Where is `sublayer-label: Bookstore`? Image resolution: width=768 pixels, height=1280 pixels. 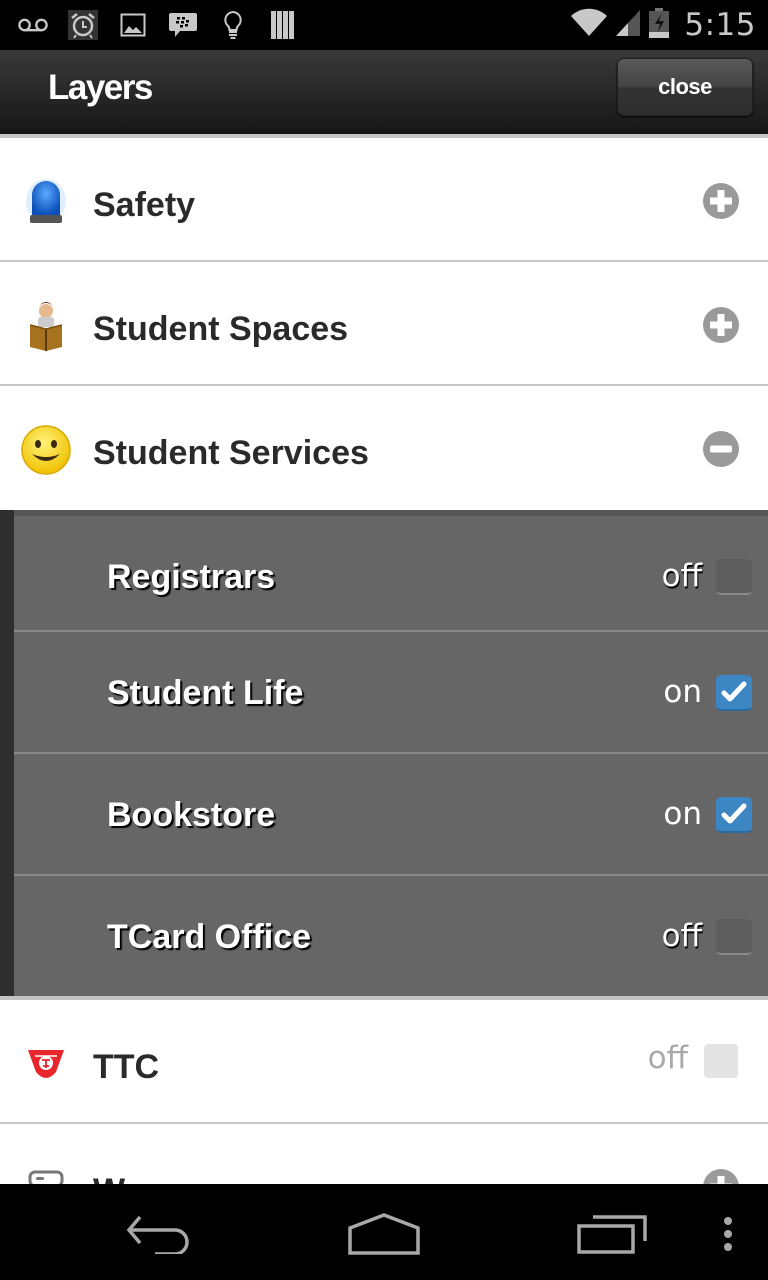 sublayer-label: Bookstore is located at coordinates (191, 815).